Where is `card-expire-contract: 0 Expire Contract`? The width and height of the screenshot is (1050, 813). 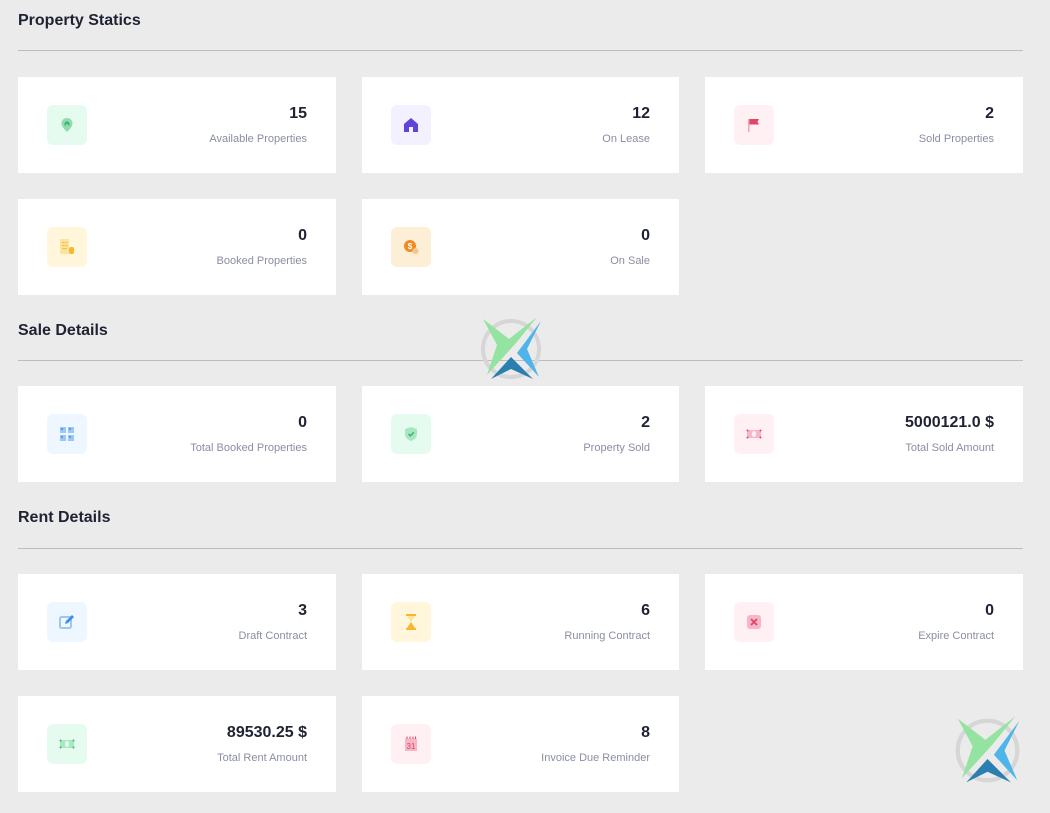
card-expire-contract: 0 Expire Contract is located at coordinates (864, 622).